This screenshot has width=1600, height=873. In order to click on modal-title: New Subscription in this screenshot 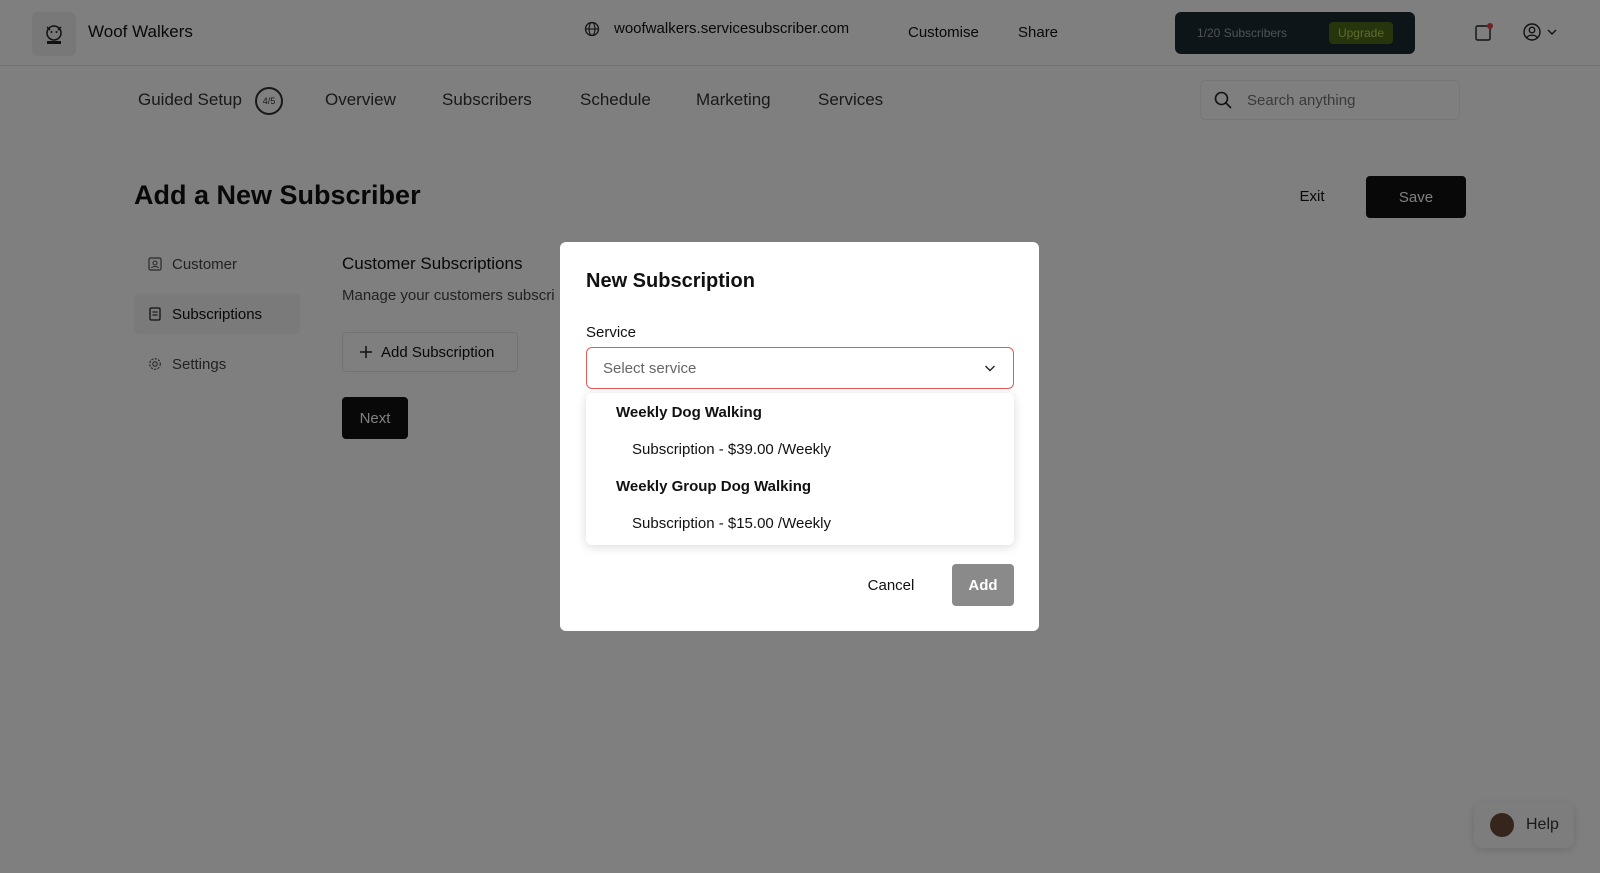, I will do `click(670, 281)`.